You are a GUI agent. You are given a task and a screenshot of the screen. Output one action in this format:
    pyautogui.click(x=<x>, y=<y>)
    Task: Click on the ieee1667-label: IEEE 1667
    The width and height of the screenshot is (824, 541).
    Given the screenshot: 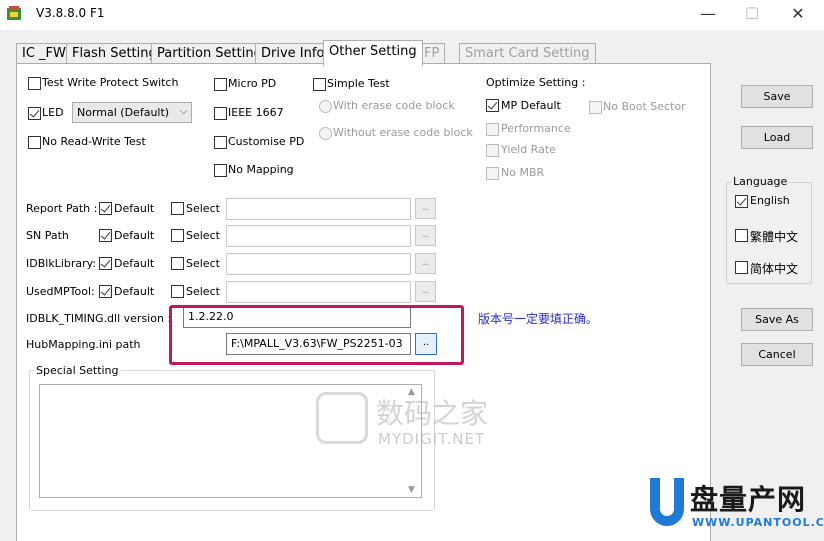 What is the action you would take?
    pyautogui.click(x=256, y=112)
    